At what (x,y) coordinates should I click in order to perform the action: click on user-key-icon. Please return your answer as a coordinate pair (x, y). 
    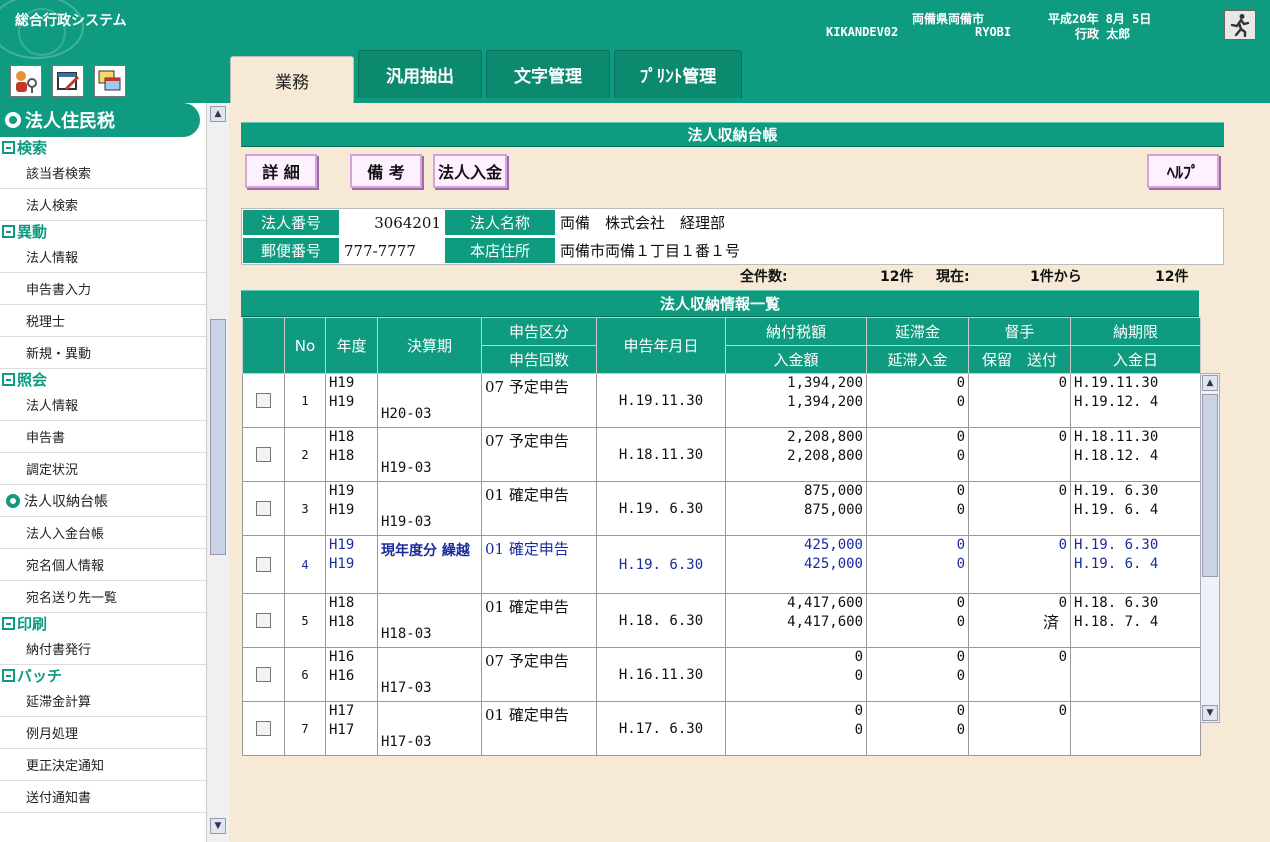
    Looking at the image, I should click on (26, 81).